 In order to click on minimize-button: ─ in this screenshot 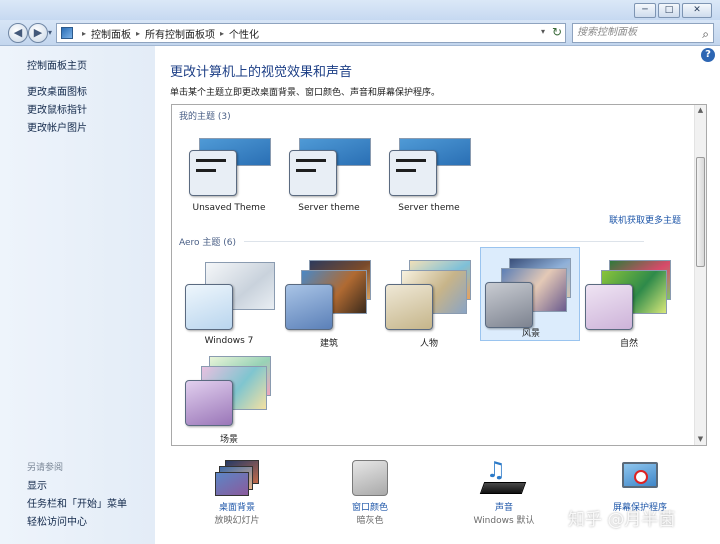, I will do `click(645, 10)`.